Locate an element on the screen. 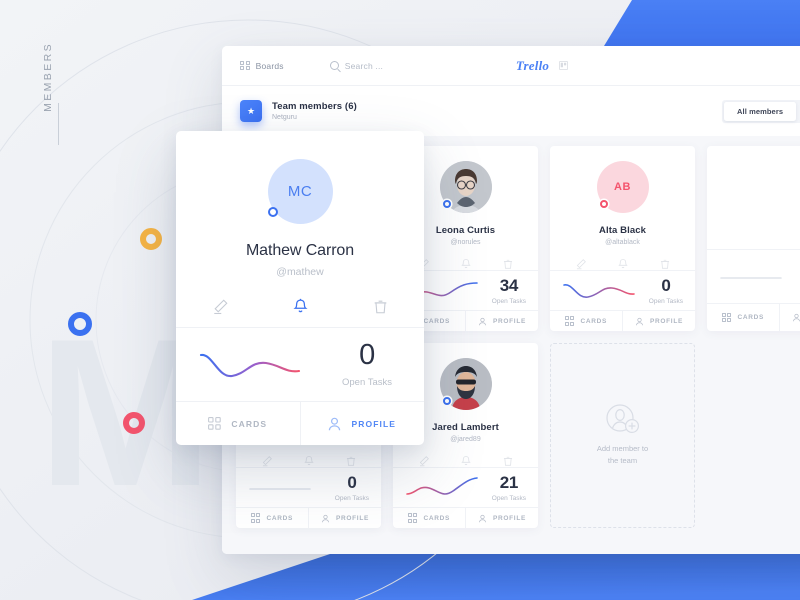 This screenshot has width=800, height=600. member-handle: @altablack is located at coordinates (622, 242).